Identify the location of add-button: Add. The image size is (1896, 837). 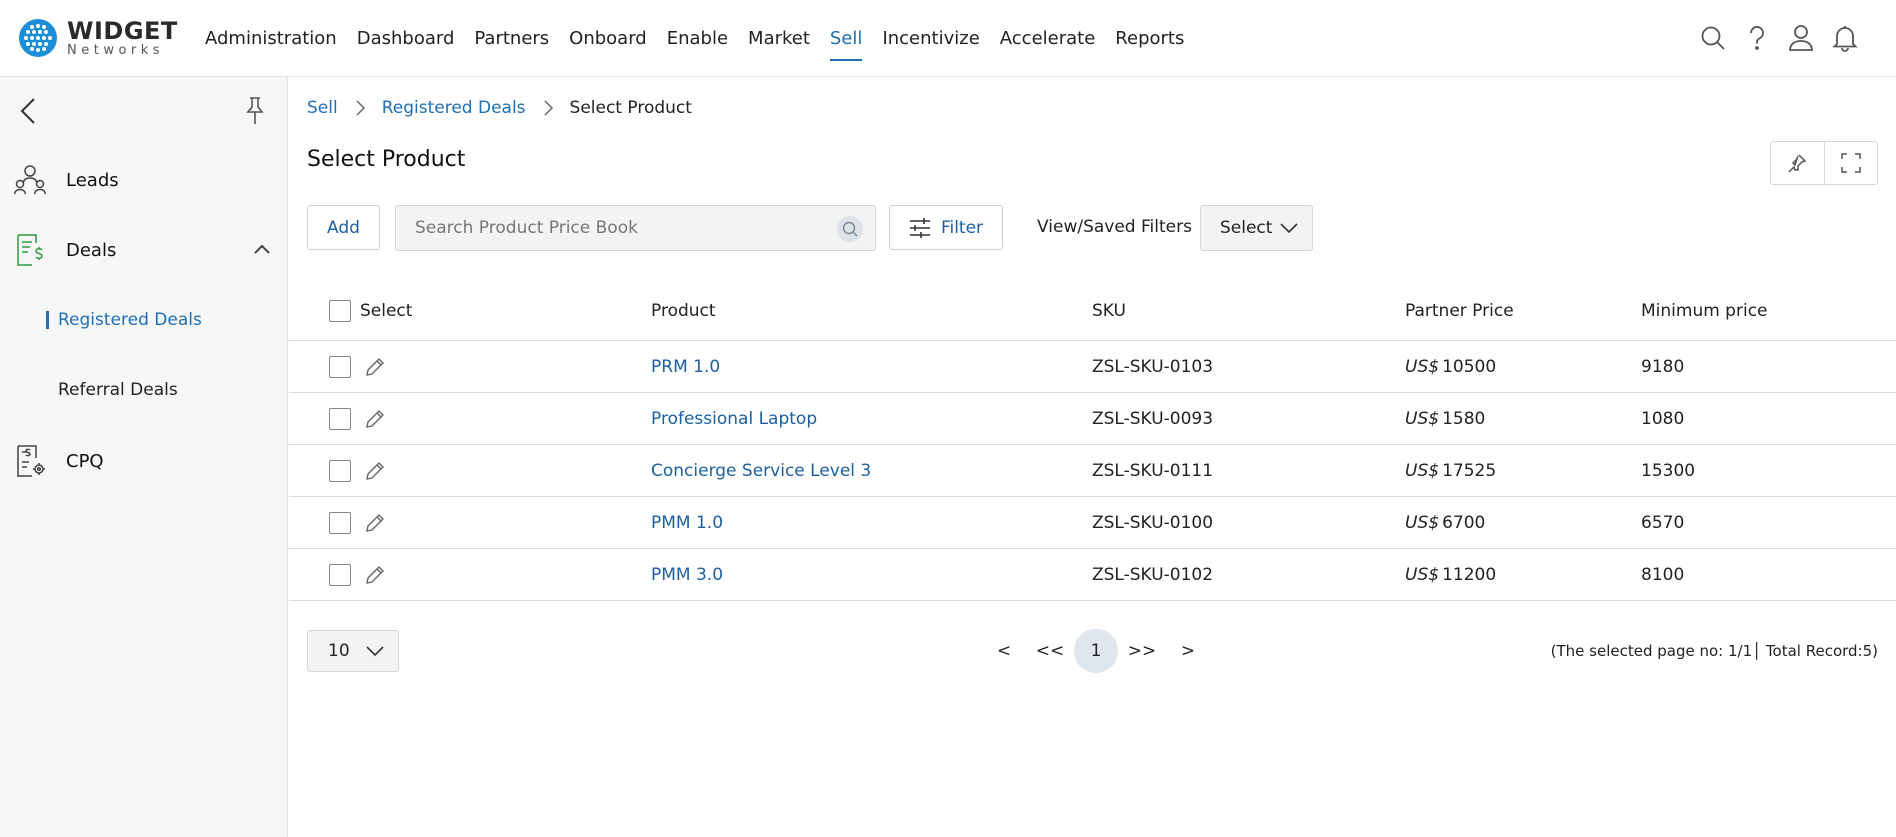
(343, 227).